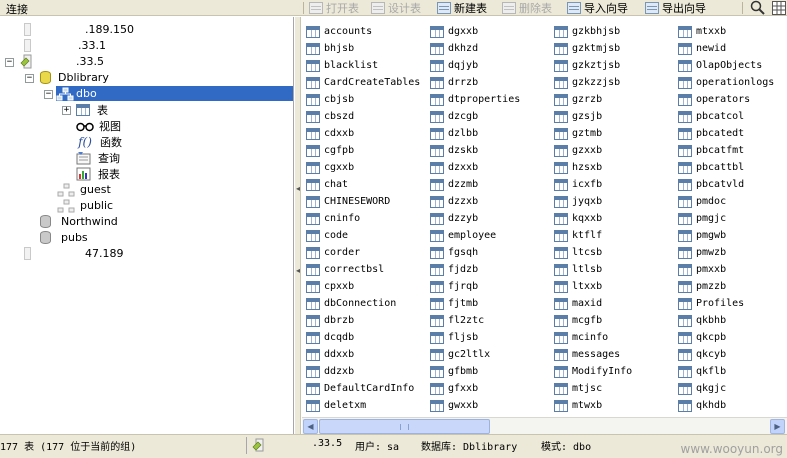 This screenshot has width=787, height=458. I want to click on table-item: deletxm, so click(336, 405).